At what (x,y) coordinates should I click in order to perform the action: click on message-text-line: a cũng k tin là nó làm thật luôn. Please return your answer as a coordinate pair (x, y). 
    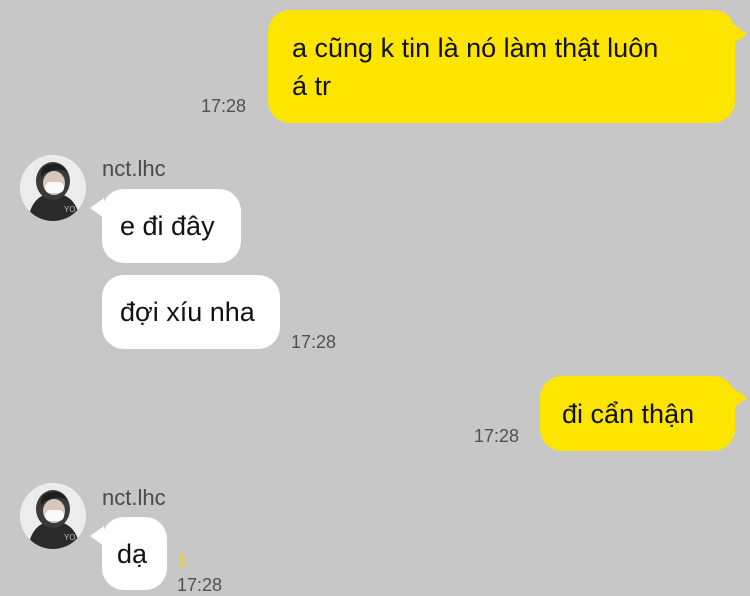
    Looking at the image, I should click on (475, 48).